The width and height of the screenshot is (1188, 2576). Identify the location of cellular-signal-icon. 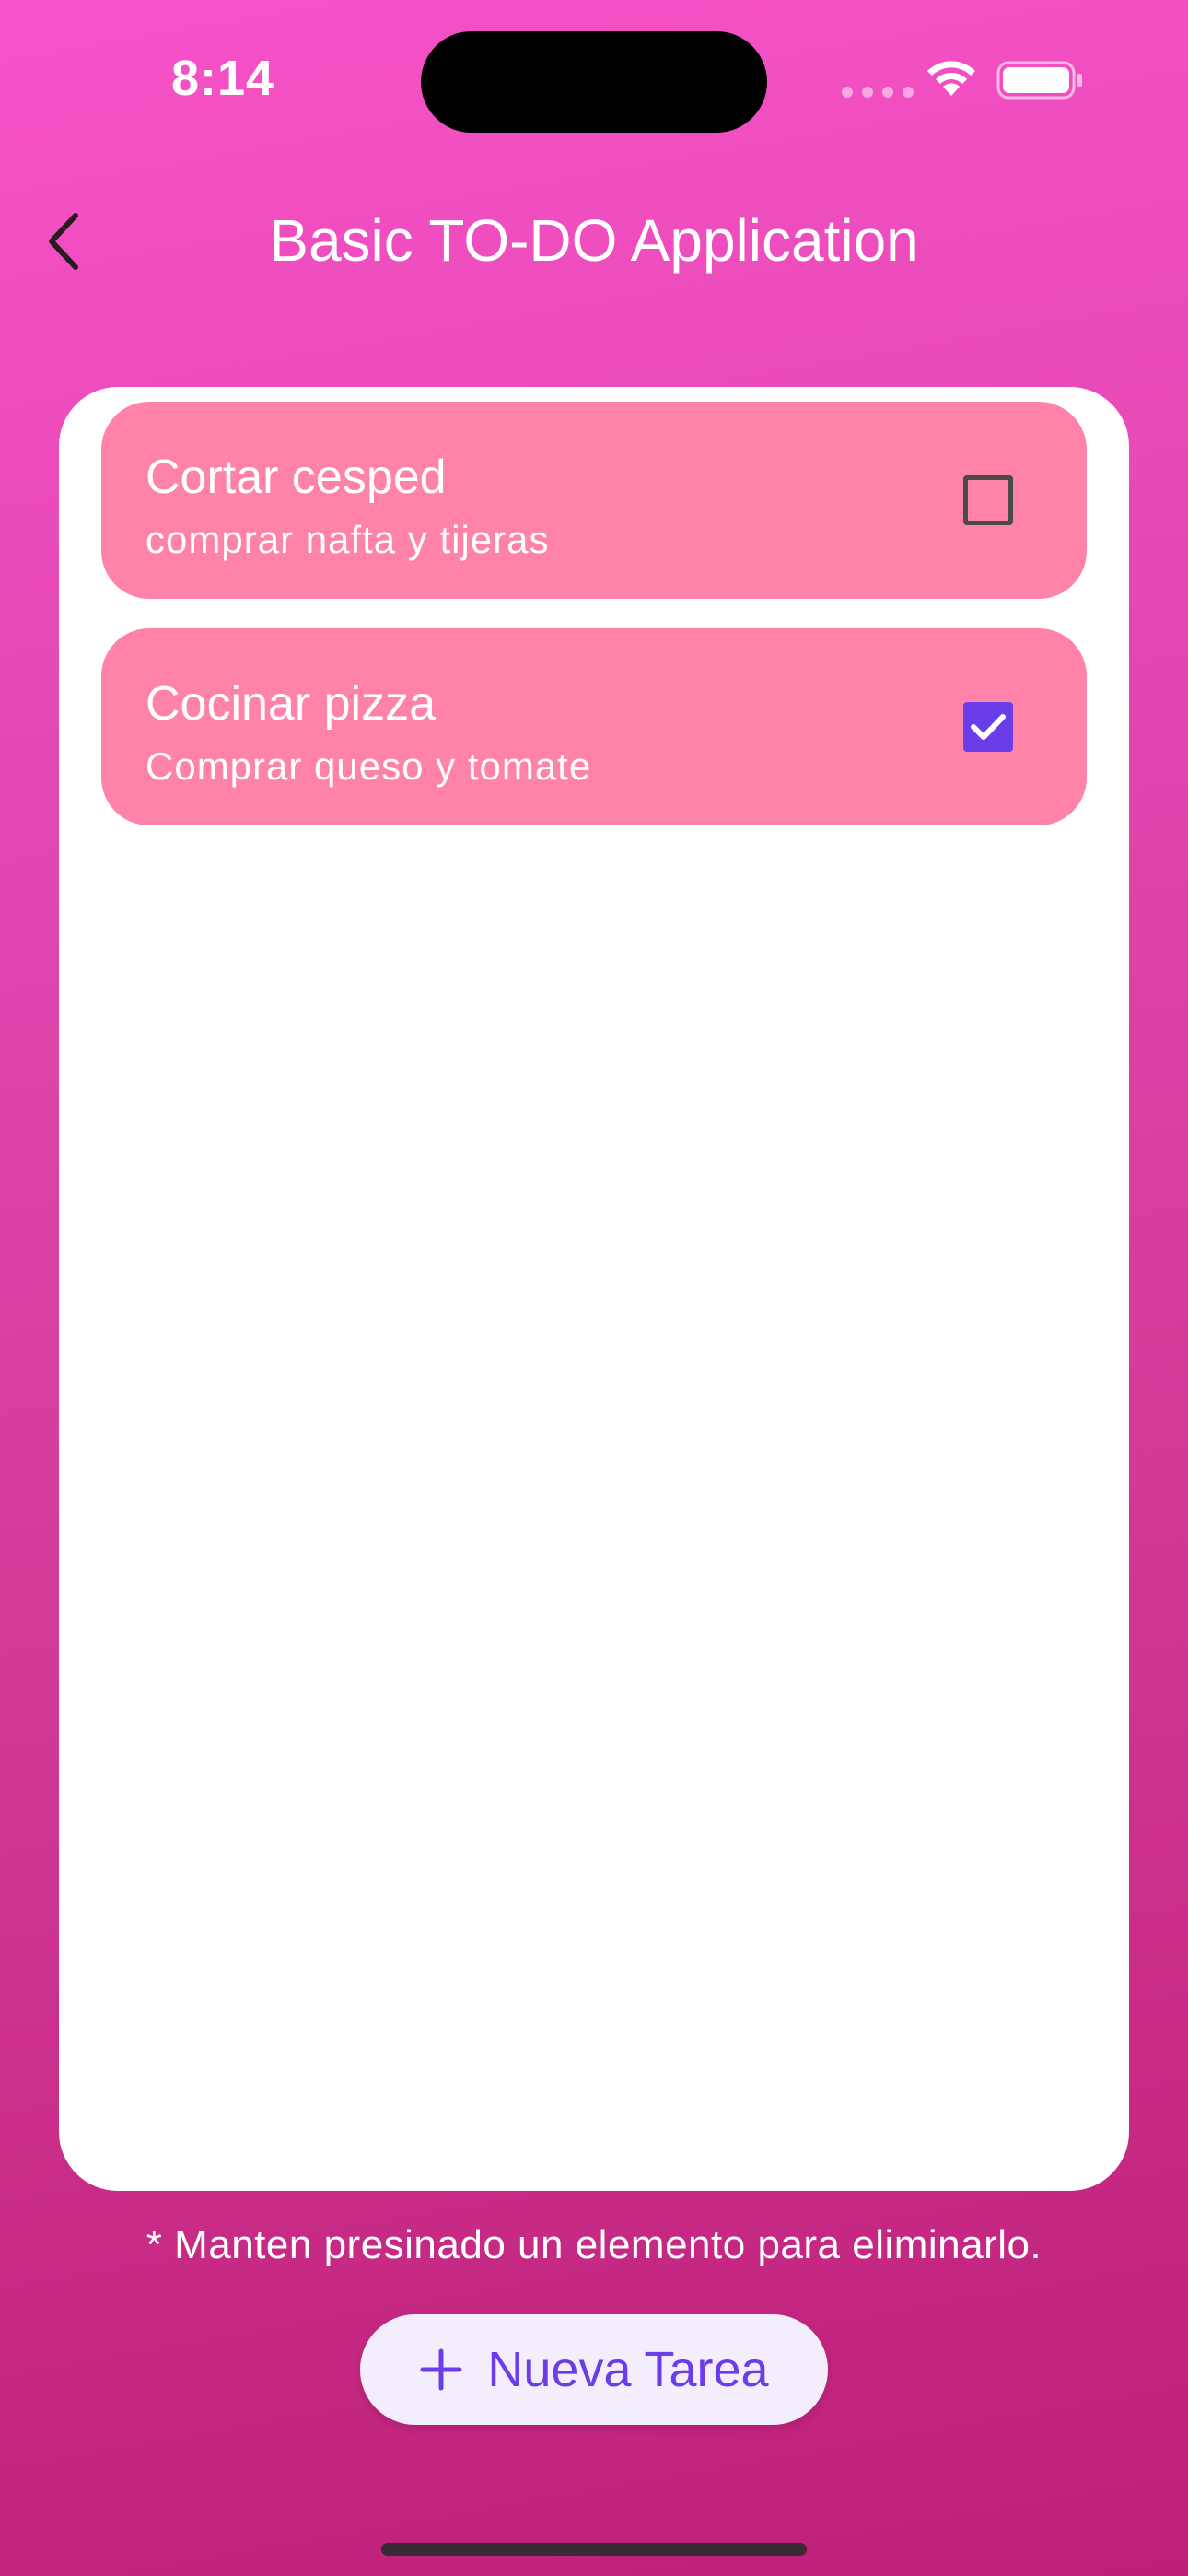
(878, 92).